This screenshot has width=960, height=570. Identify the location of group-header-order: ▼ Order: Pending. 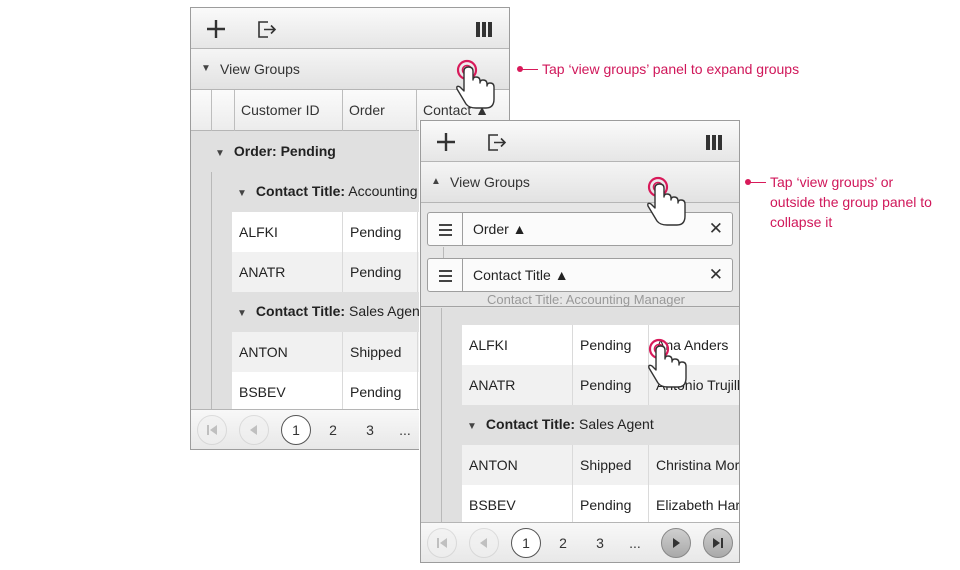
(275, 151).